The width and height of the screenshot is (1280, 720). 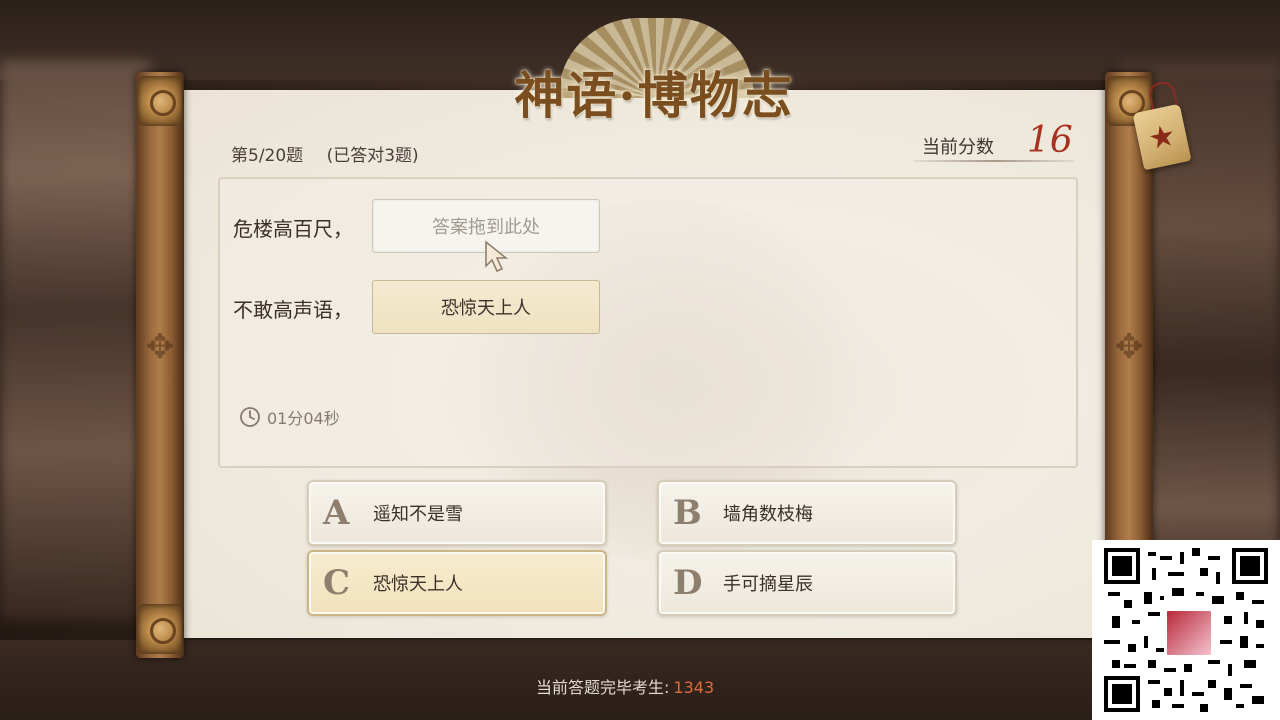 I want to click on option-a-button: A 遥知不是雪, so click(x=457, y=513).